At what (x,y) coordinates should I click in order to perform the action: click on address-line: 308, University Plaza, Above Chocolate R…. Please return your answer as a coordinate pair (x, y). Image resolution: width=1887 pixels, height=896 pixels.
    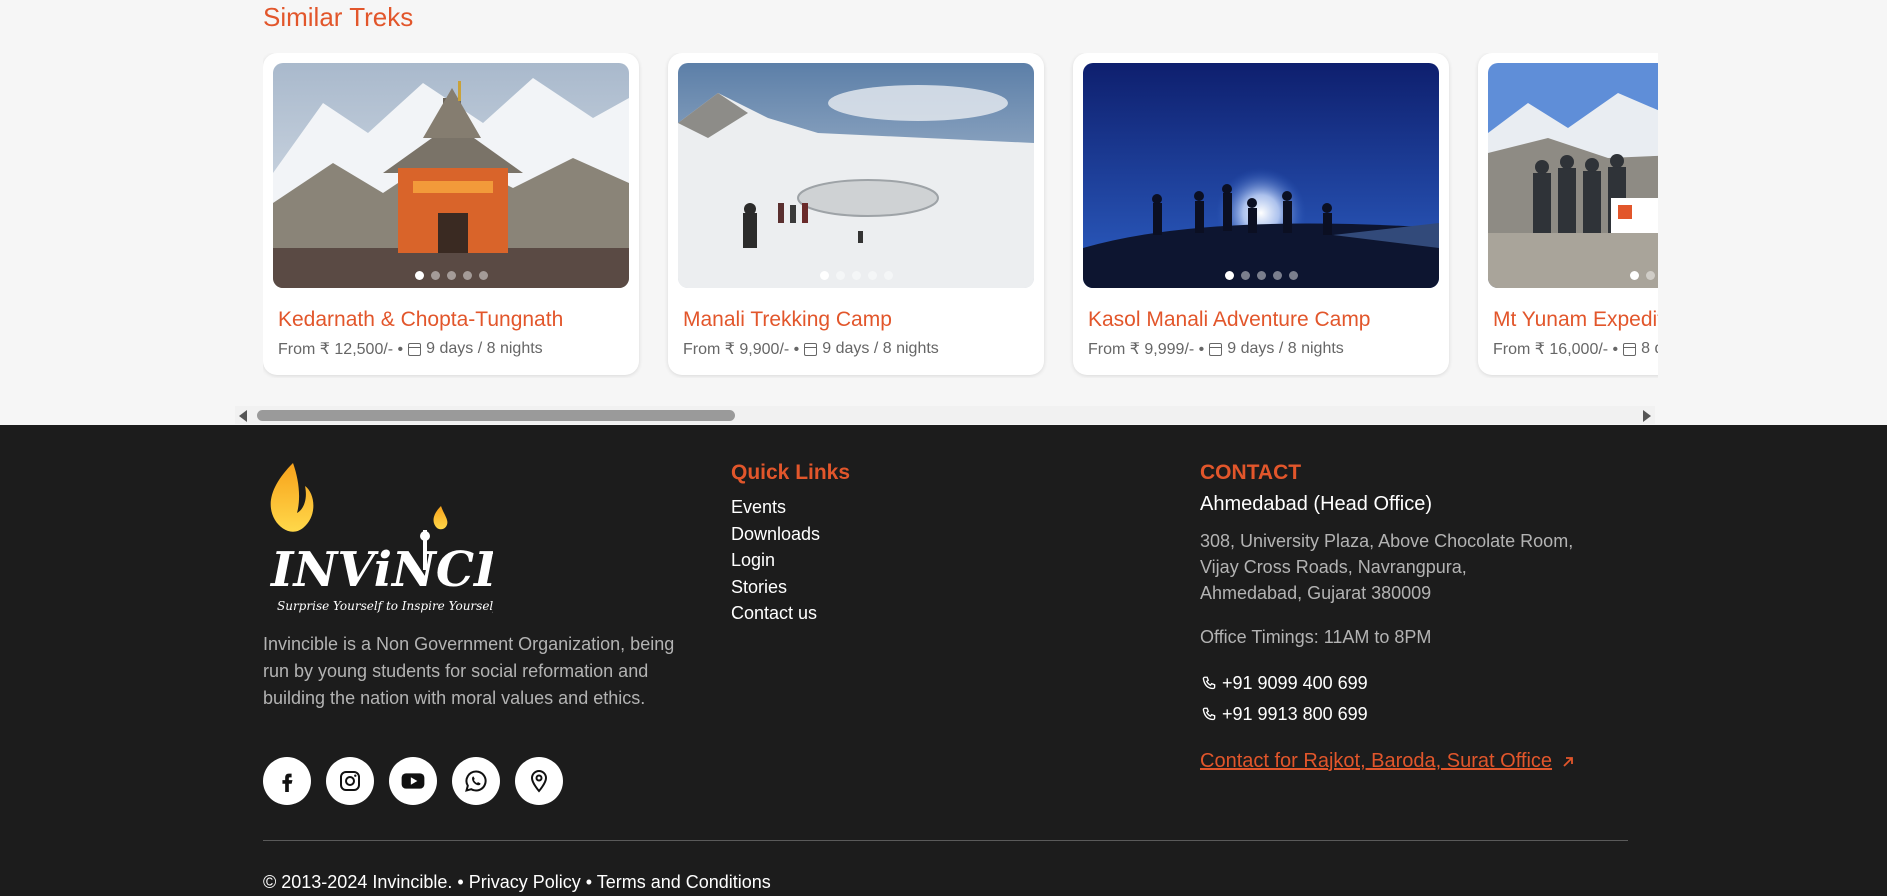
    Looking at the image, I should click on (1387, 541).